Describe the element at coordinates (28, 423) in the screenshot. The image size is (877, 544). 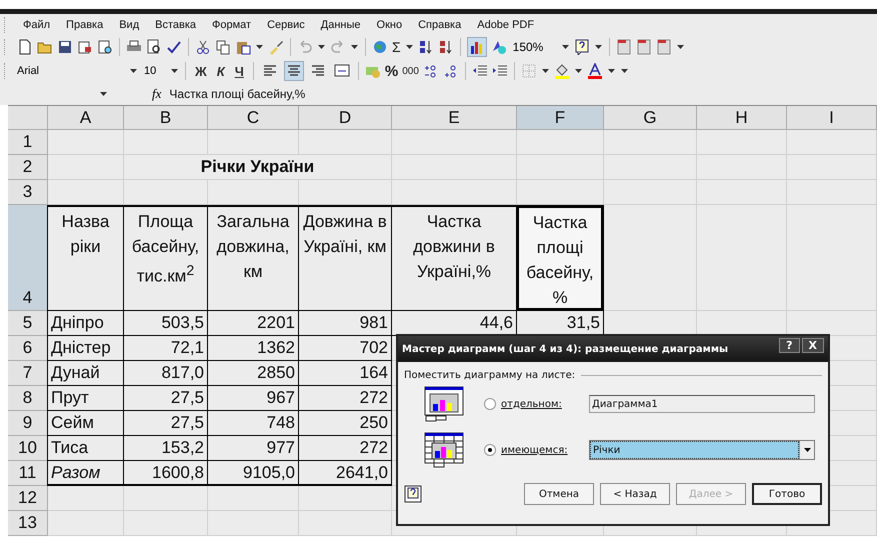
I see `row-header: 9` at that location.